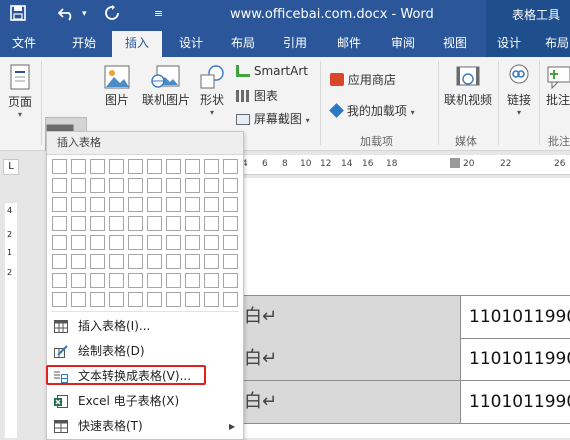 Image resolution: width=570 pixels, height=440 pixels. Describe the element at coordinates (405, 165) in the screenshot. I see `horizontal-ruler: 4 6 8 10 12 14 16 18 20 22 26` at that location.